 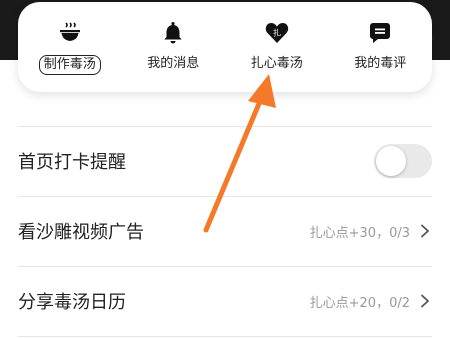 I want to click on menu-item-make-soup: 制作毒汤, so click(x=70, y=47).